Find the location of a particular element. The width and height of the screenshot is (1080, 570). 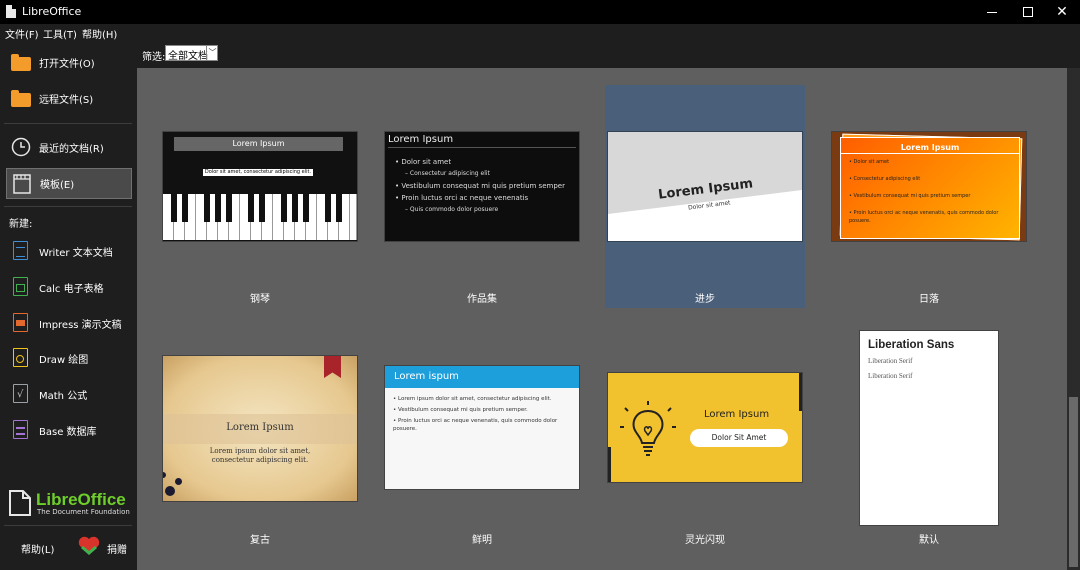

new-impress-button: Impress 演示文稿 is located at coordinates (69, 323).